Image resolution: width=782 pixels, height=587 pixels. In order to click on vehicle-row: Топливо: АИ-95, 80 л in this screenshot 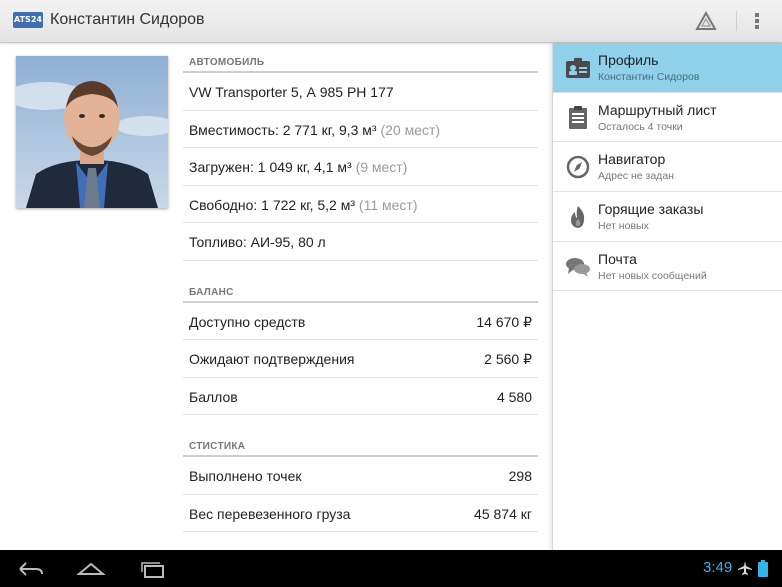, I will do `click(360, 242)`.